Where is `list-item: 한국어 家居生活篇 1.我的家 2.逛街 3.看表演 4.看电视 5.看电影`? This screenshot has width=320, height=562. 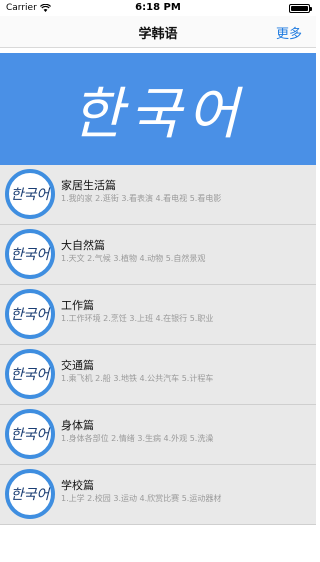
list-item: 한국어 家居生活篇 1.我的家 2.逛街 3.看表演 4.看电视 5.看电影 is located at coordinates (158, 195).